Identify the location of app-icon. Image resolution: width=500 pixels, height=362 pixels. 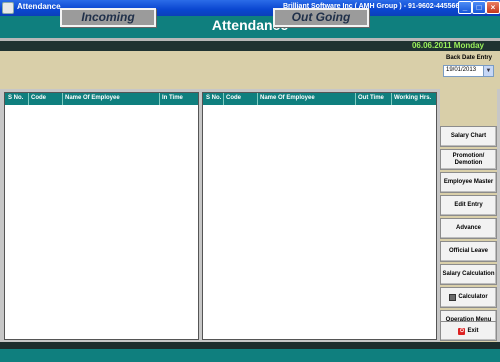
(8, 8).